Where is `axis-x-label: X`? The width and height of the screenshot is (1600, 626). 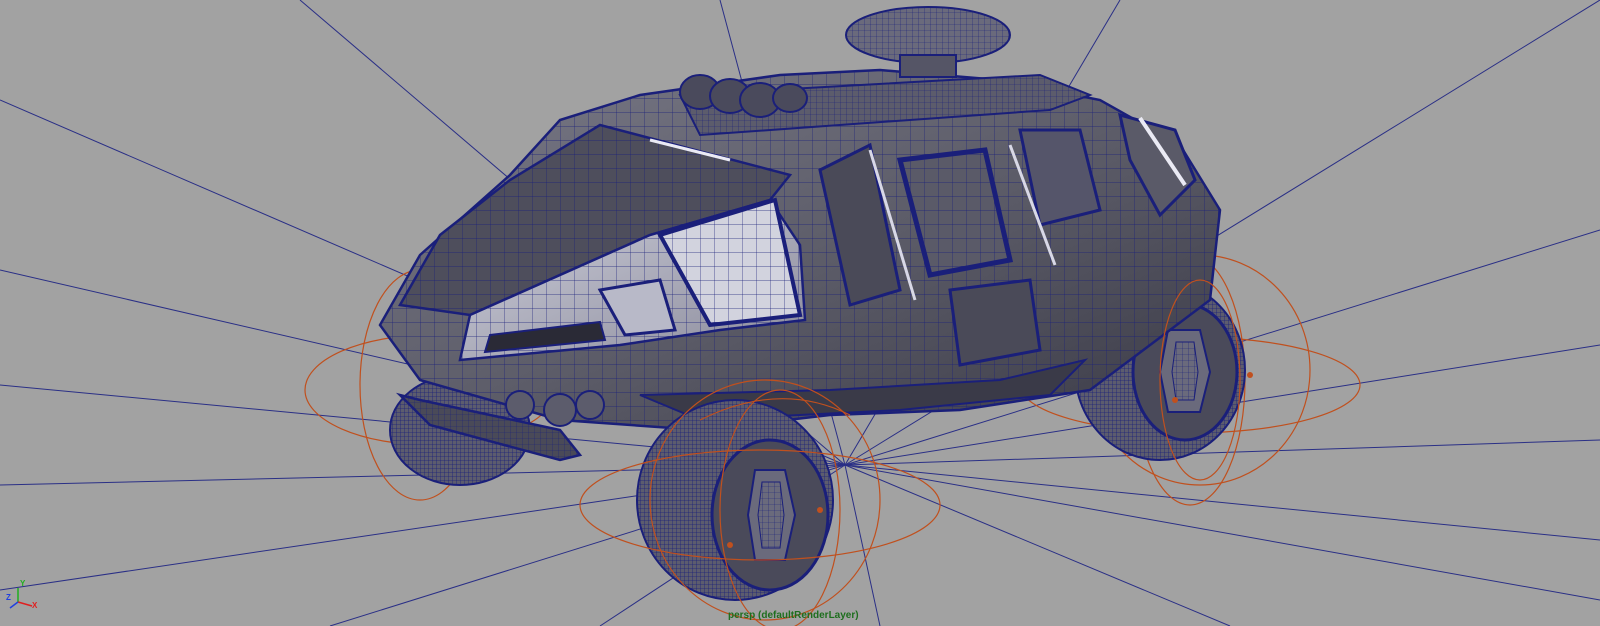 axis-x-label: X is located at coordinates (35, 605).